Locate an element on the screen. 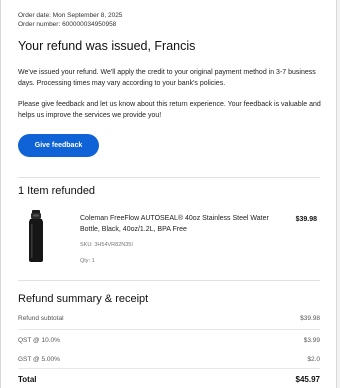 This screenshot has width=340, height=388. water-bottle-image is located at coordinates (36, 236).